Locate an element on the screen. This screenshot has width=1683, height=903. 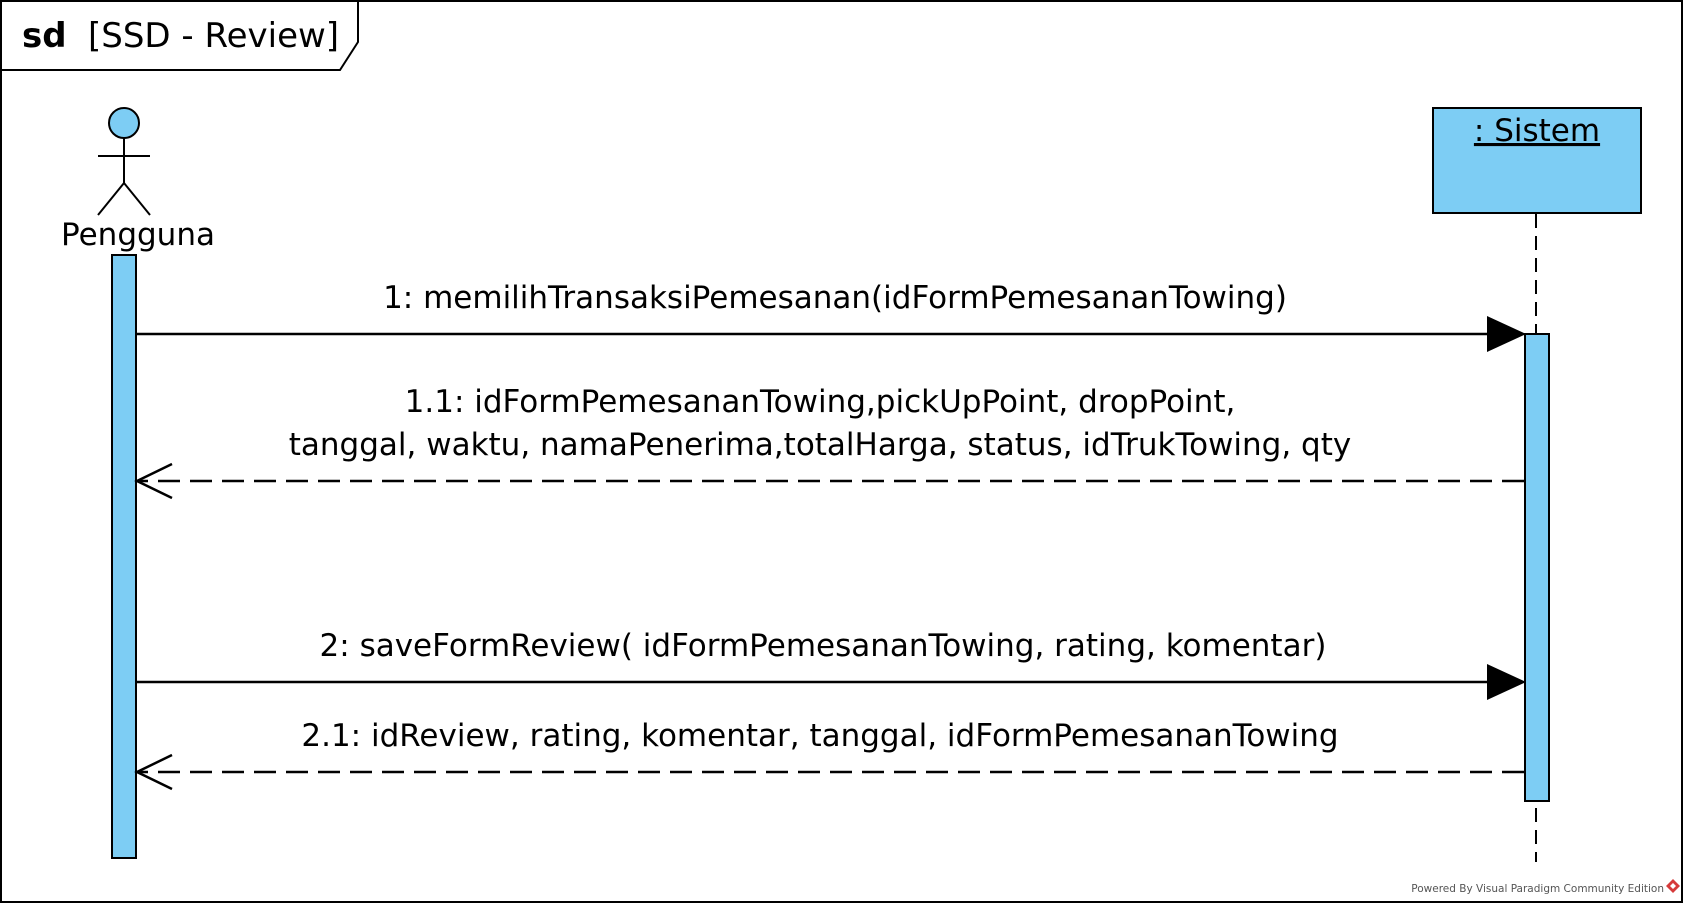
actor-name: Pengguna is located at coordinates (138, 235).